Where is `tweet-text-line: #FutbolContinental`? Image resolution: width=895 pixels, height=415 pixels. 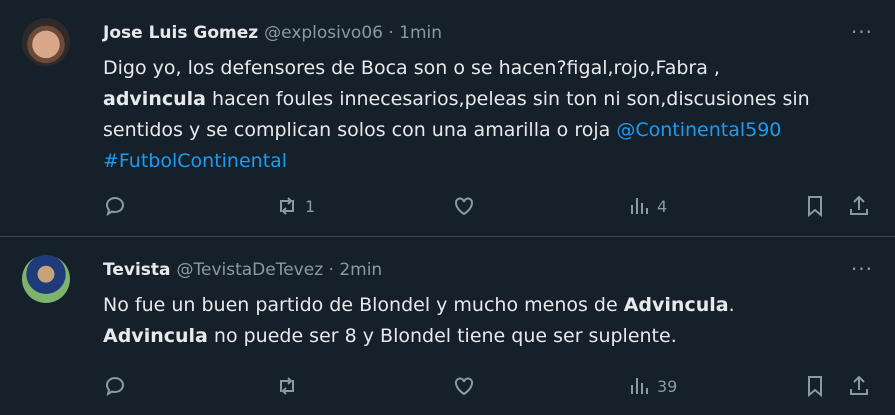 tweet-text-line: #FutbolContinental is located at coordinates (488, 161).